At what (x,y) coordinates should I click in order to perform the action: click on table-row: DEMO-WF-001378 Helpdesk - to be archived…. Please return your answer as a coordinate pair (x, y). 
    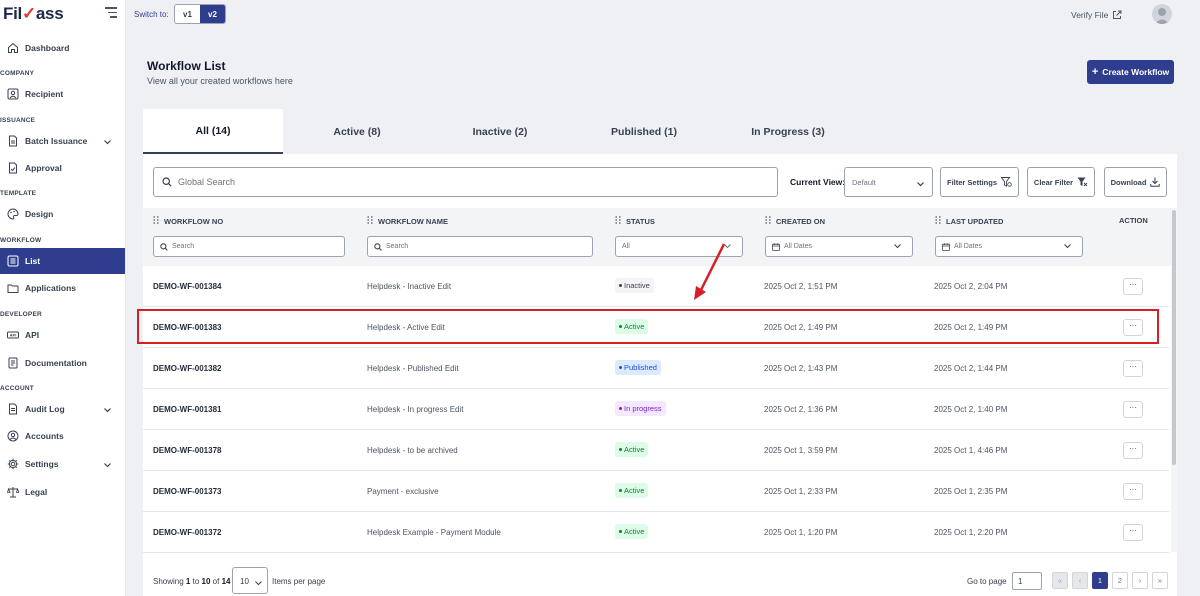
    Looking at the image, I should click on (656, 450).